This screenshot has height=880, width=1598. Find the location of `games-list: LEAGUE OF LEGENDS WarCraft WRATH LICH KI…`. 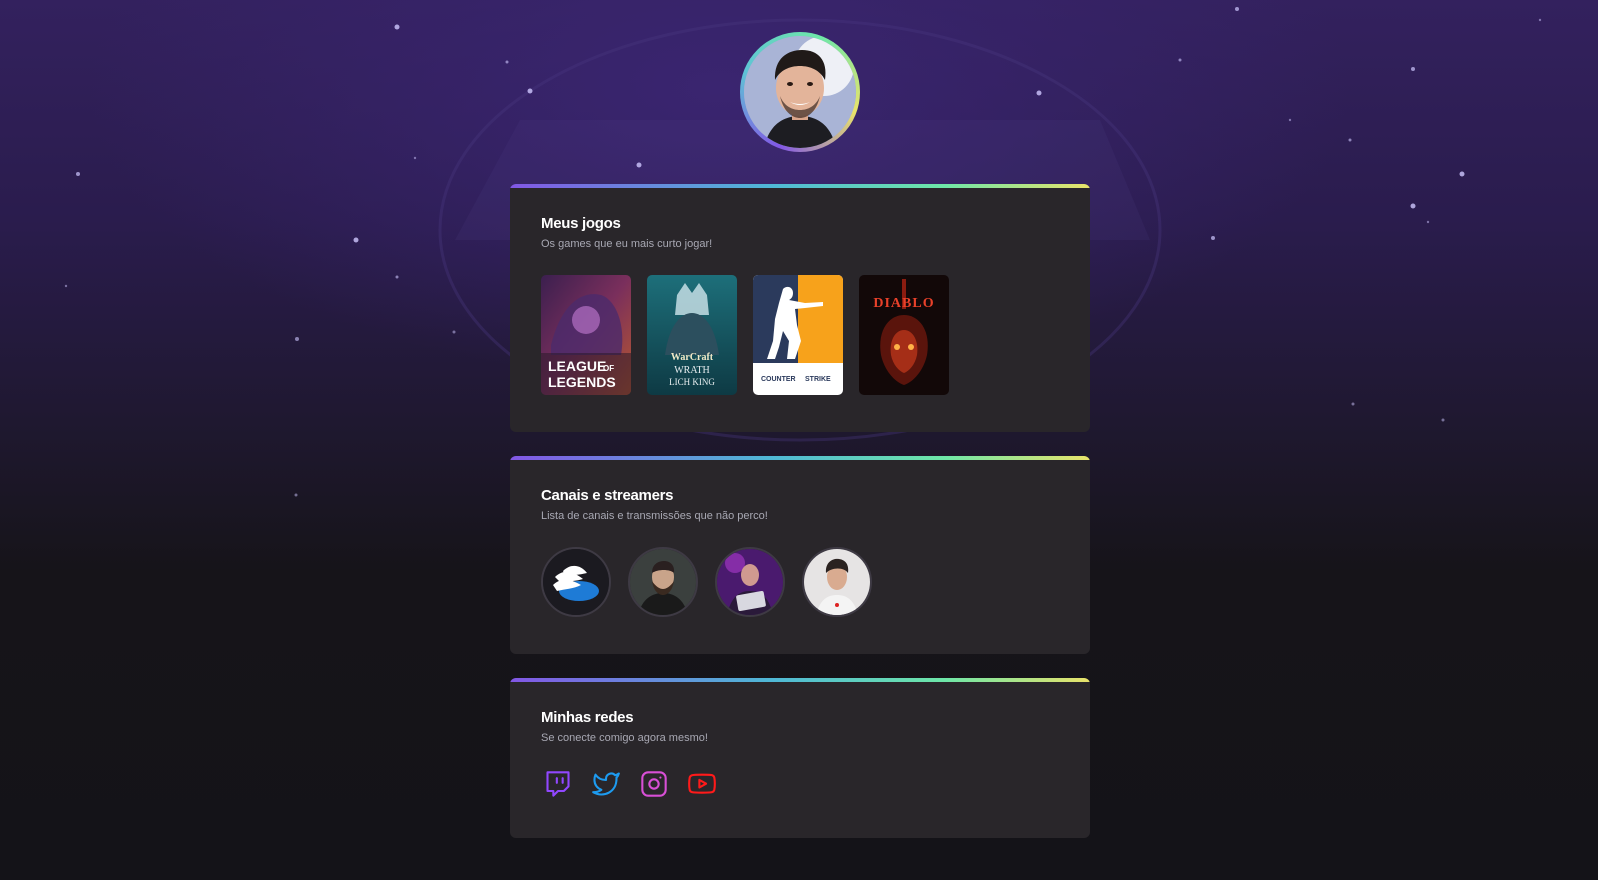

games-list: LEAGUE OF LEGENDS WarCraft WRATH LICH KI… is located at coordinates (745, 335).